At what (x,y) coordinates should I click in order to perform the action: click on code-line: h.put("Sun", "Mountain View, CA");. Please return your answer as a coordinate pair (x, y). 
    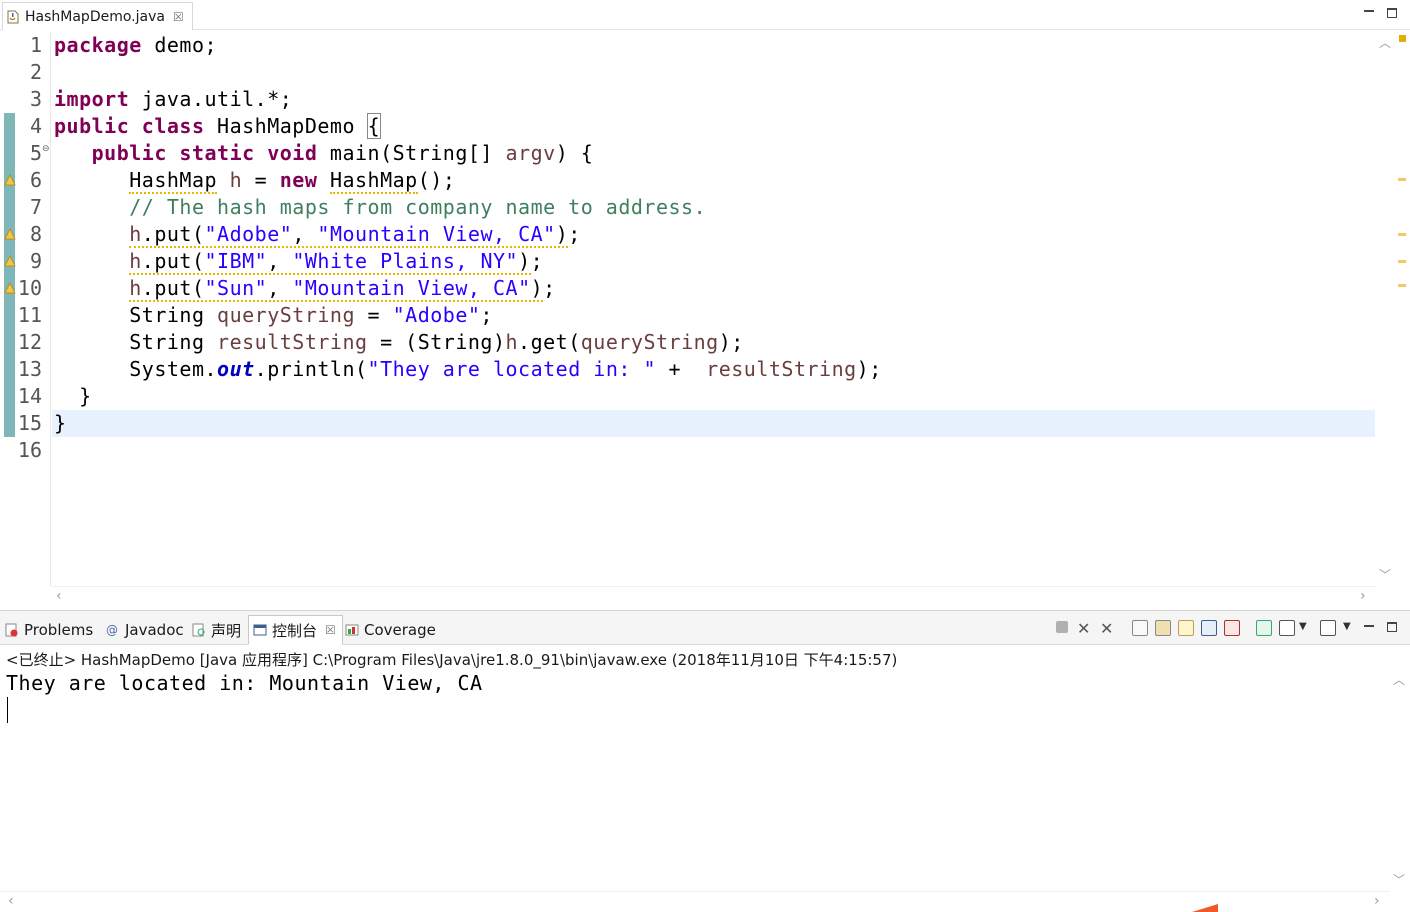
    Looking at the image, I should click on (305, 288).